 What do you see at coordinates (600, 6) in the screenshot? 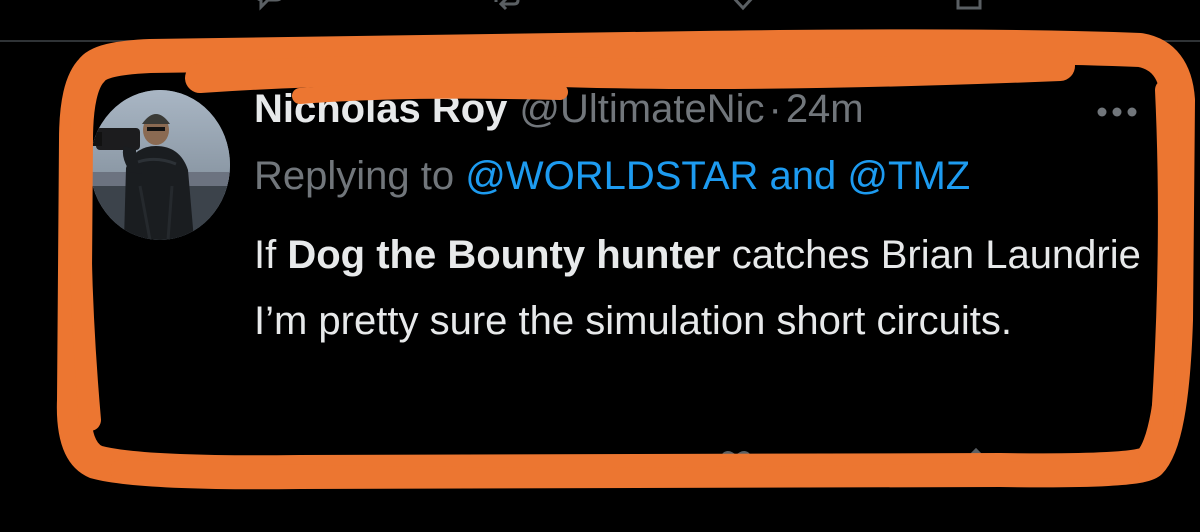
I see `previous-tweet-actions` at bounding box center [600, 6].